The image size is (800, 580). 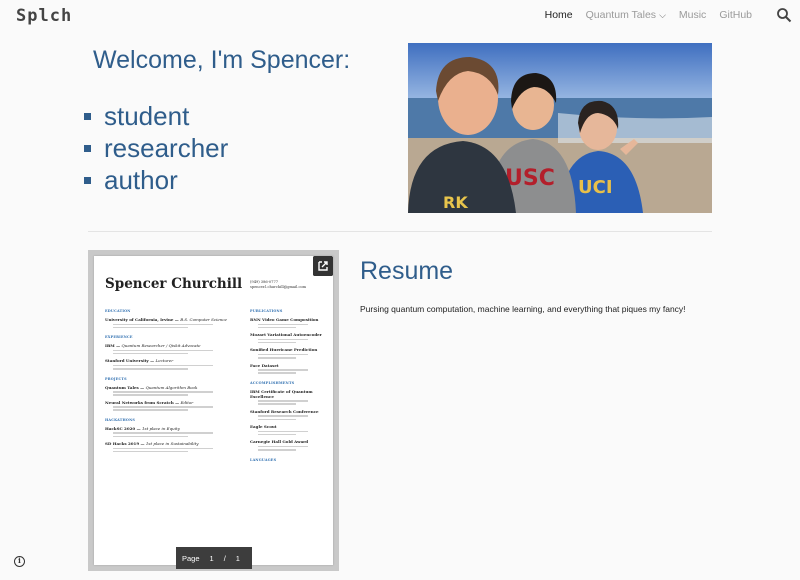 I want to click on page-label: Page, so click(x=191, y=558).